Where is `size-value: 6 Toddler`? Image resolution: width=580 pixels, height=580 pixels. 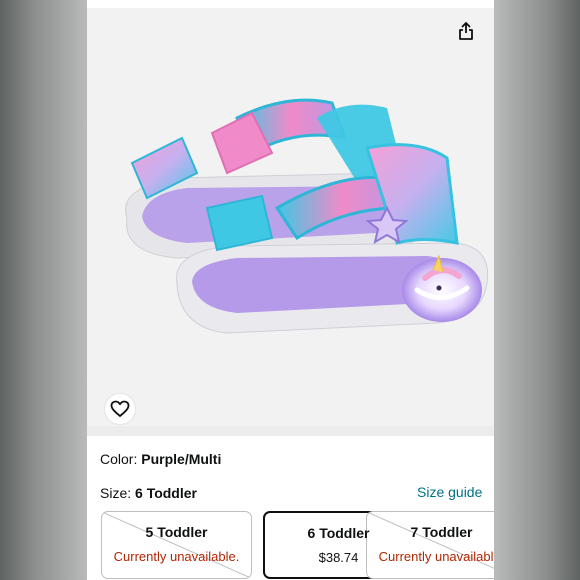
size-value: 6 Toddler is located at coordinates (166, 493).